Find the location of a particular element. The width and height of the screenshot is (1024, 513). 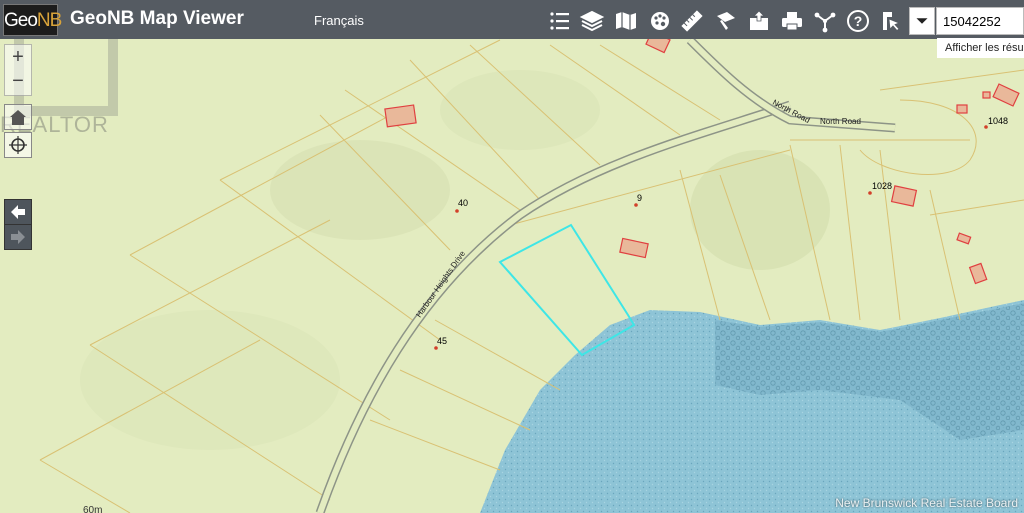

address-label-1048: 1048 is located at coordinates (998, 121).